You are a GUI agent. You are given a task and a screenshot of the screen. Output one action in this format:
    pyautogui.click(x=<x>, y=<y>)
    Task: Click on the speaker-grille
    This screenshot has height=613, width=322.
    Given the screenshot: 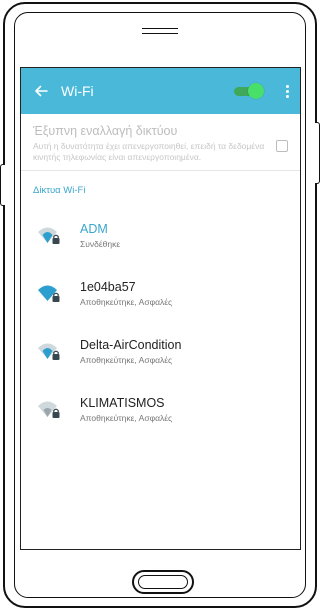 What is the action you would take?
    pyautogui.click(x=160, y=31)
    